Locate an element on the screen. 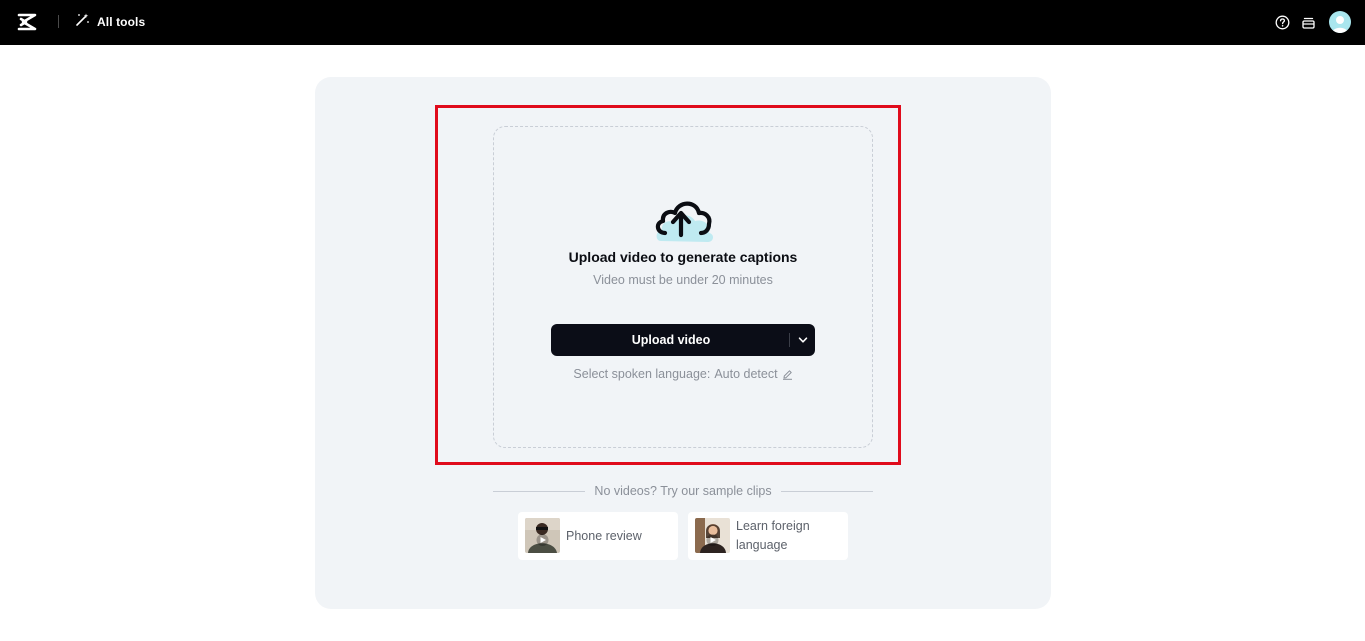 This screenshot has height=641, width=1365. upload-subtitle: Video must be under 20 minutes is located at coordinates (683, 280).